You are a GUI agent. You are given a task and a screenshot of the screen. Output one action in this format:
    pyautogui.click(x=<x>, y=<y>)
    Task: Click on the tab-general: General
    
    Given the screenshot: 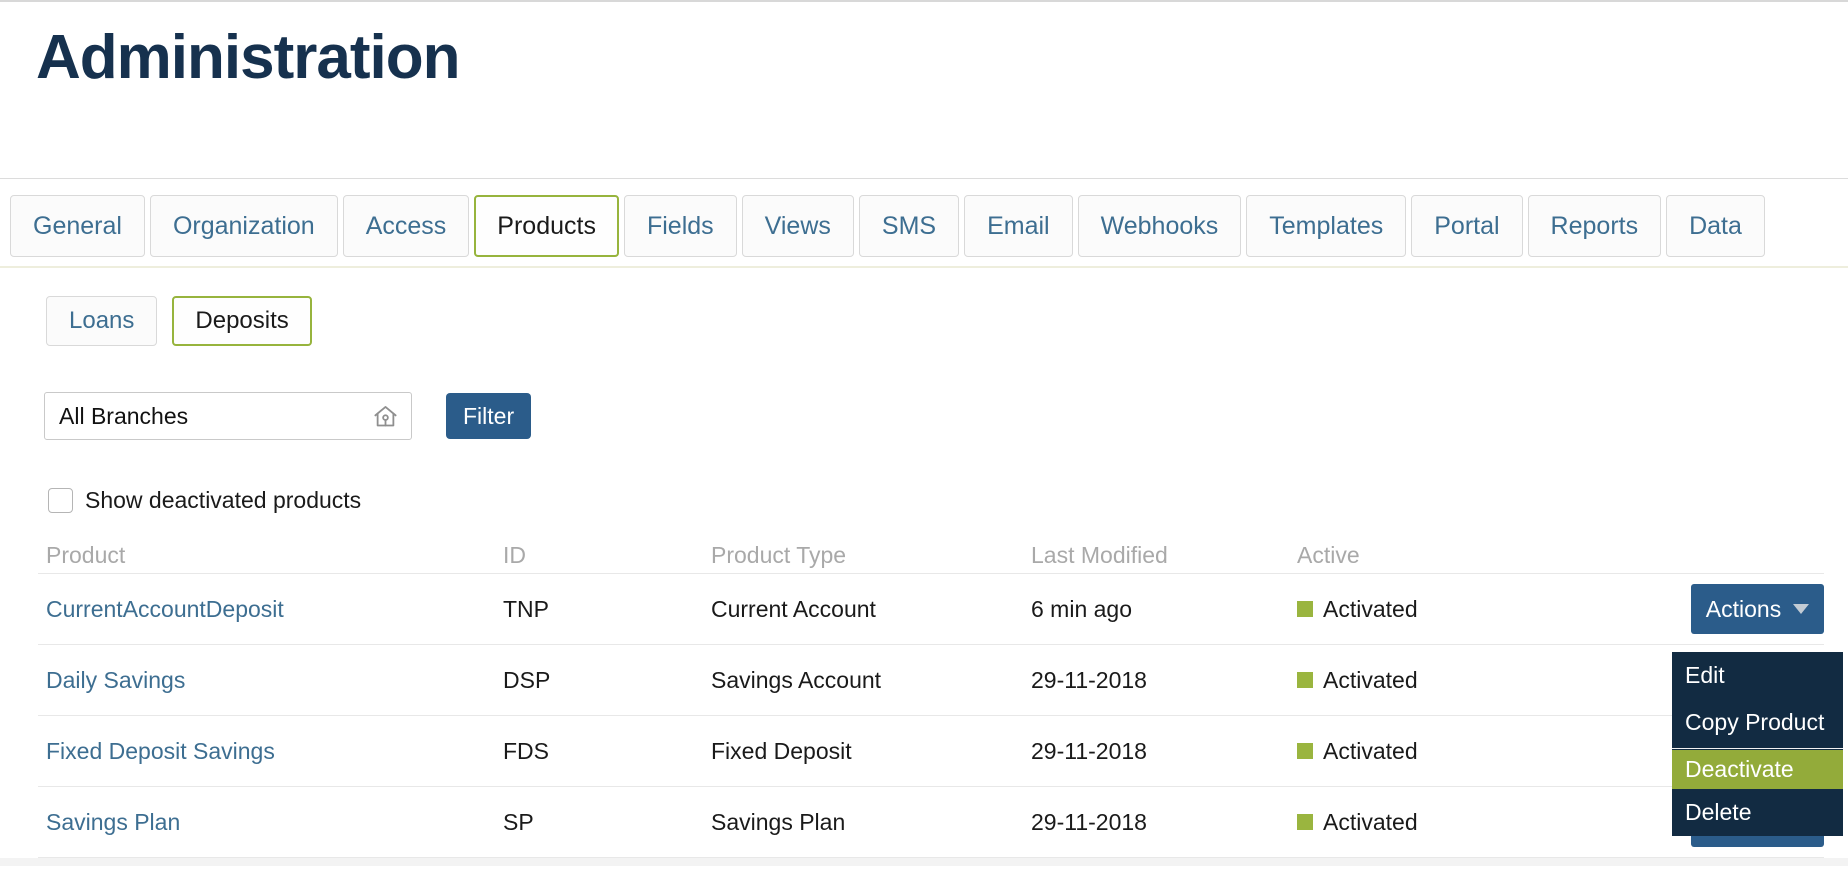 What is the action you would take?
    pyautogui.click(x=77, y=226)
    